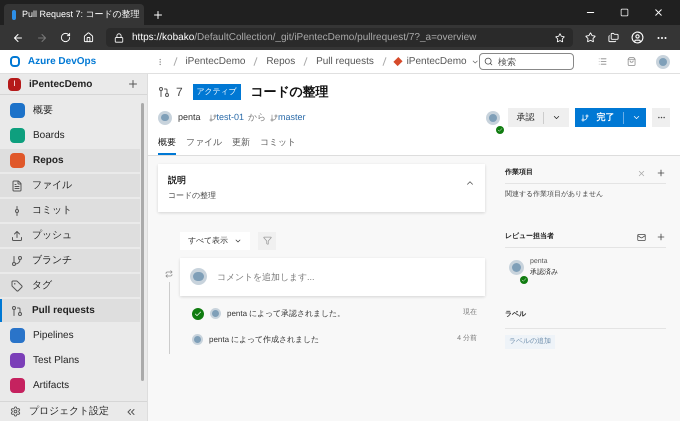 The image size is (680, 421). What do you see at coordinates (70, 136) in the screenshot?
I see `nav-item: Boards` at bounding box center [70, 136].